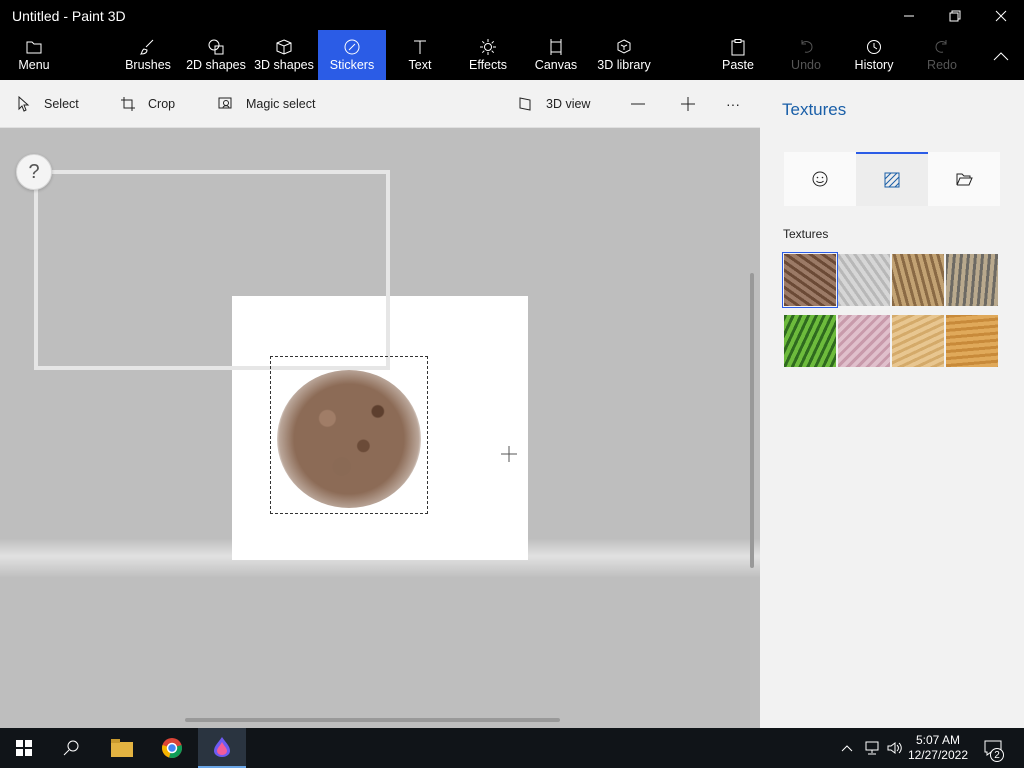  What do you see at coordinates (806, 234) in the screenshot?
I see `textures-section-label: Textures` at bounding box center [806, 234].